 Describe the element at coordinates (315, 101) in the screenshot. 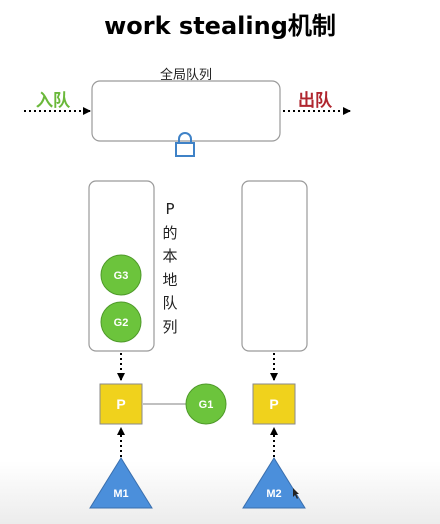

I see `dequeue-label: 出队` at that location.